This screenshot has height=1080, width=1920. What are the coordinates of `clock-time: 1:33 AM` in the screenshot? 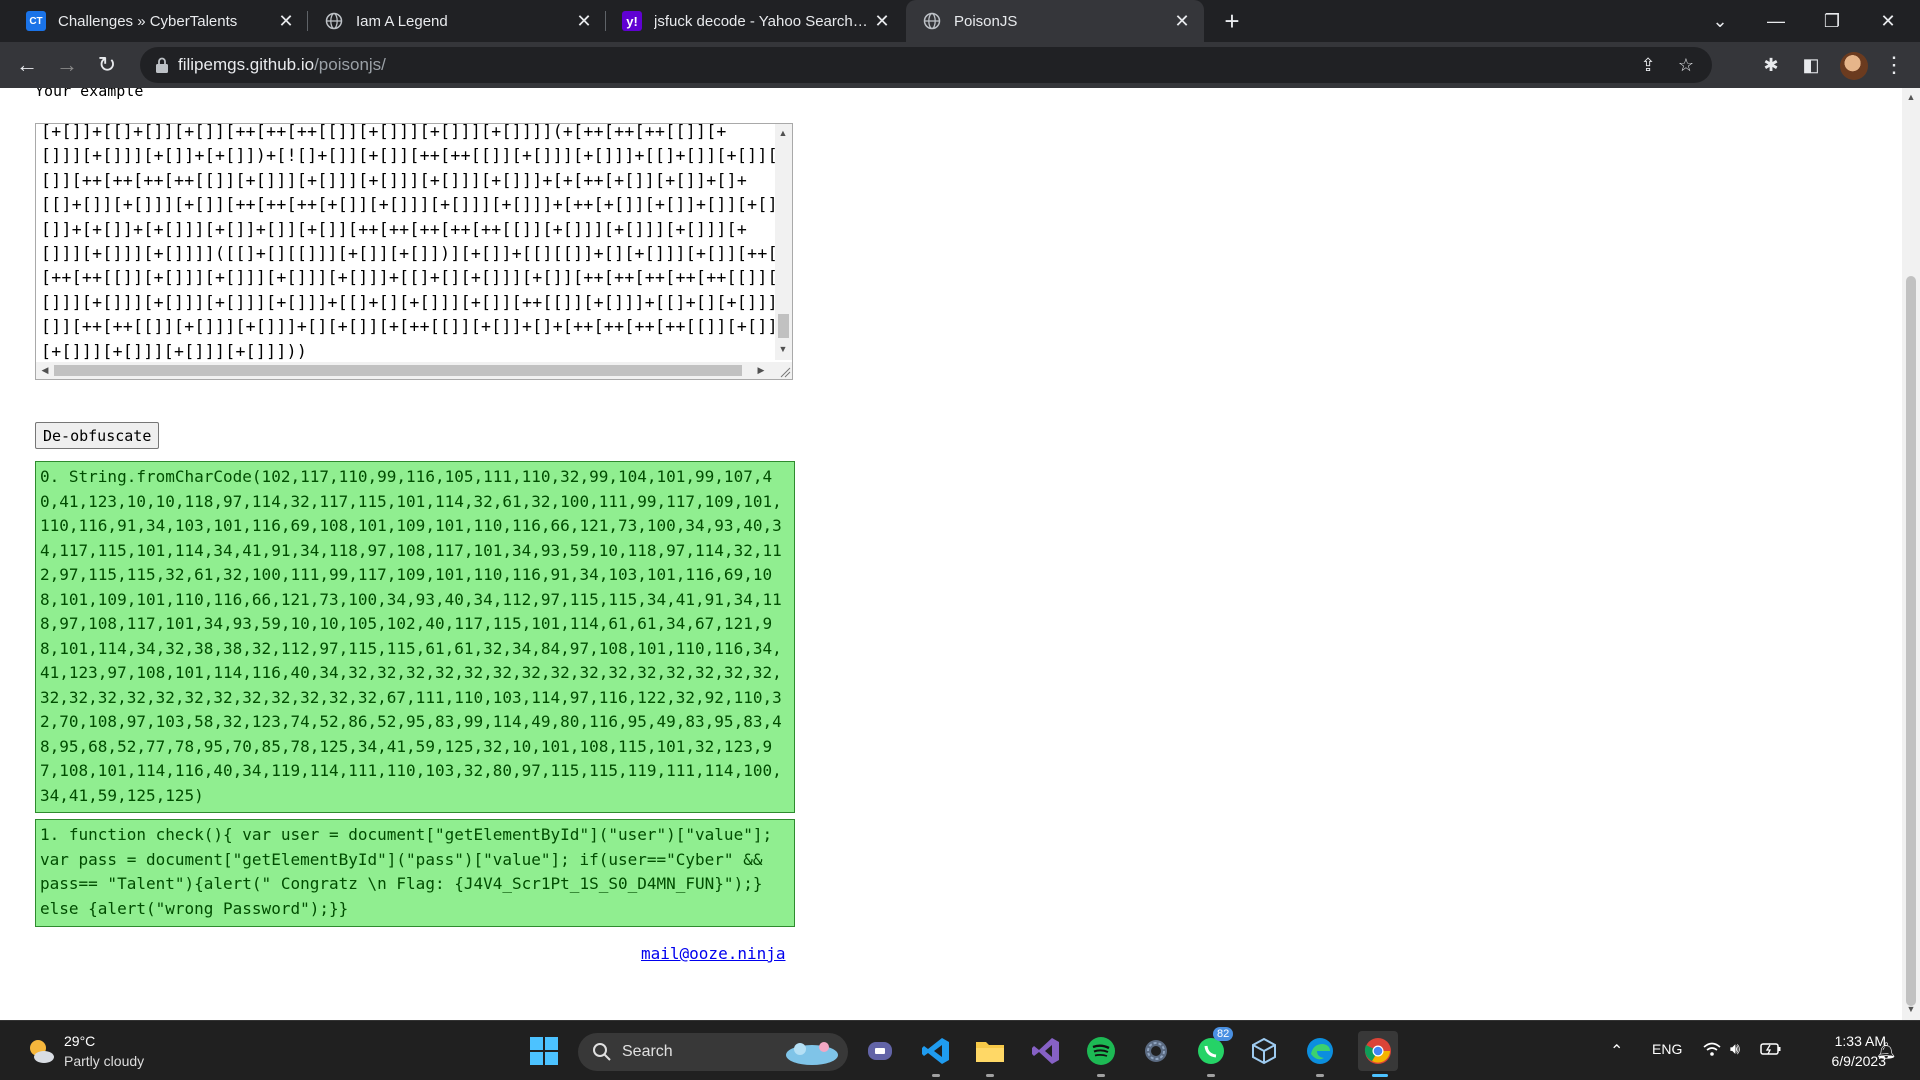 It's located at (1846, 1041).